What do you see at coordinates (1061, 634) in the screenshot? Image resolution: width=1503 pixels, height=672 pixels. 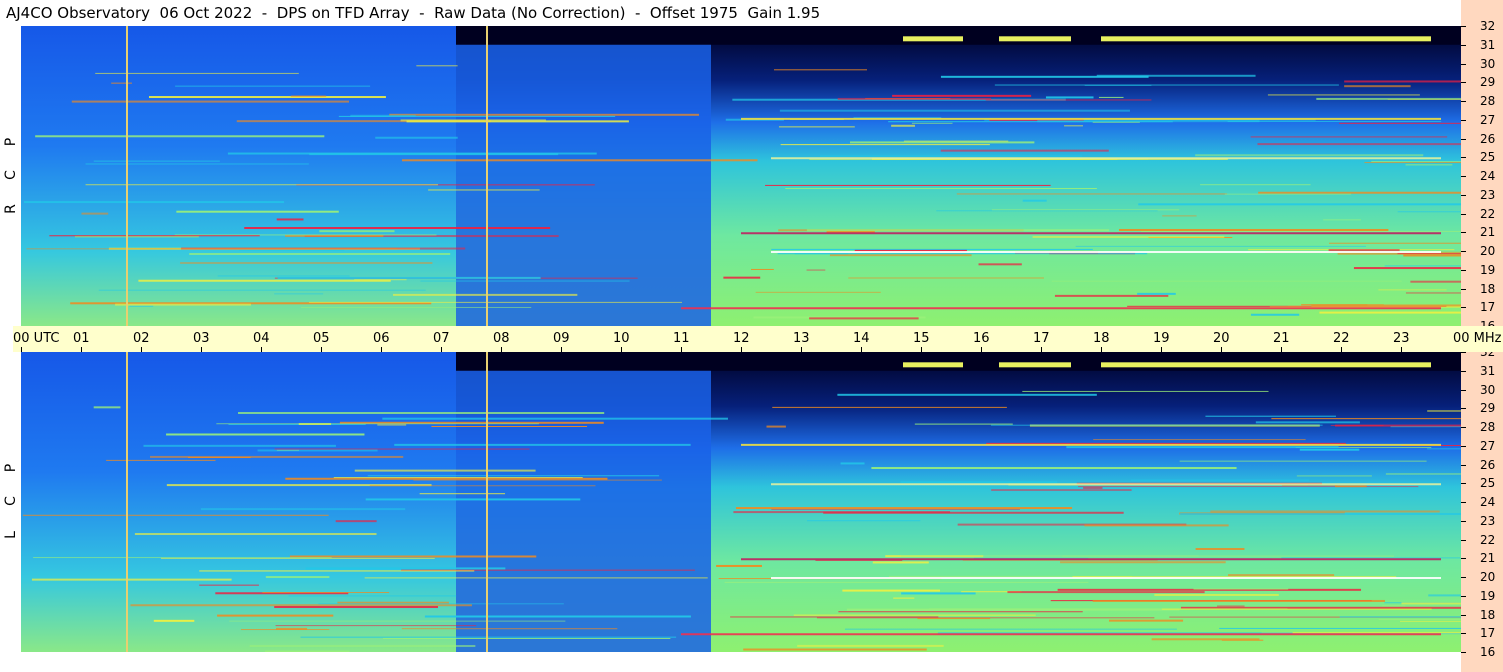 I see `lcp-interference-line` at bounding box center [1061, 634].